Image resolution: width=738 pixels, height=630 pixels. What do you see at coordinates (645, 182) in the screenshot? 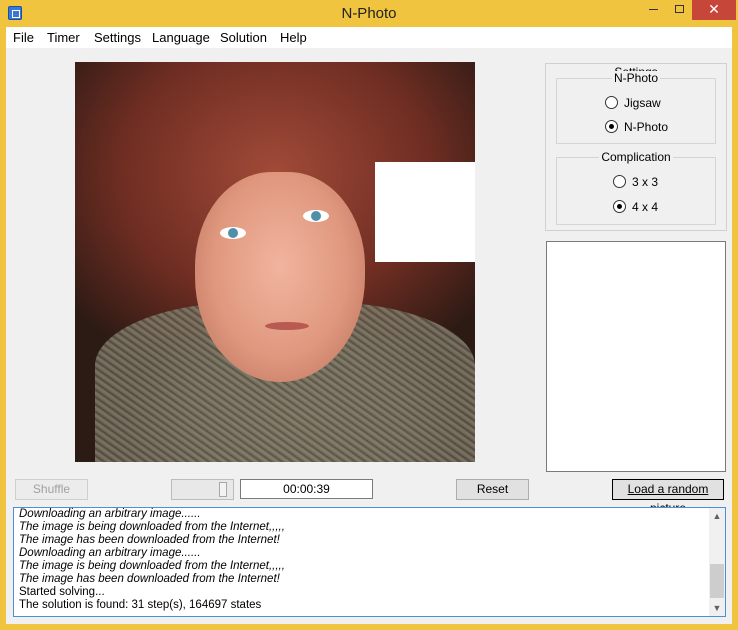
I see `radio-3x3-label: 3 x 3` at bounding box center [645, 182].